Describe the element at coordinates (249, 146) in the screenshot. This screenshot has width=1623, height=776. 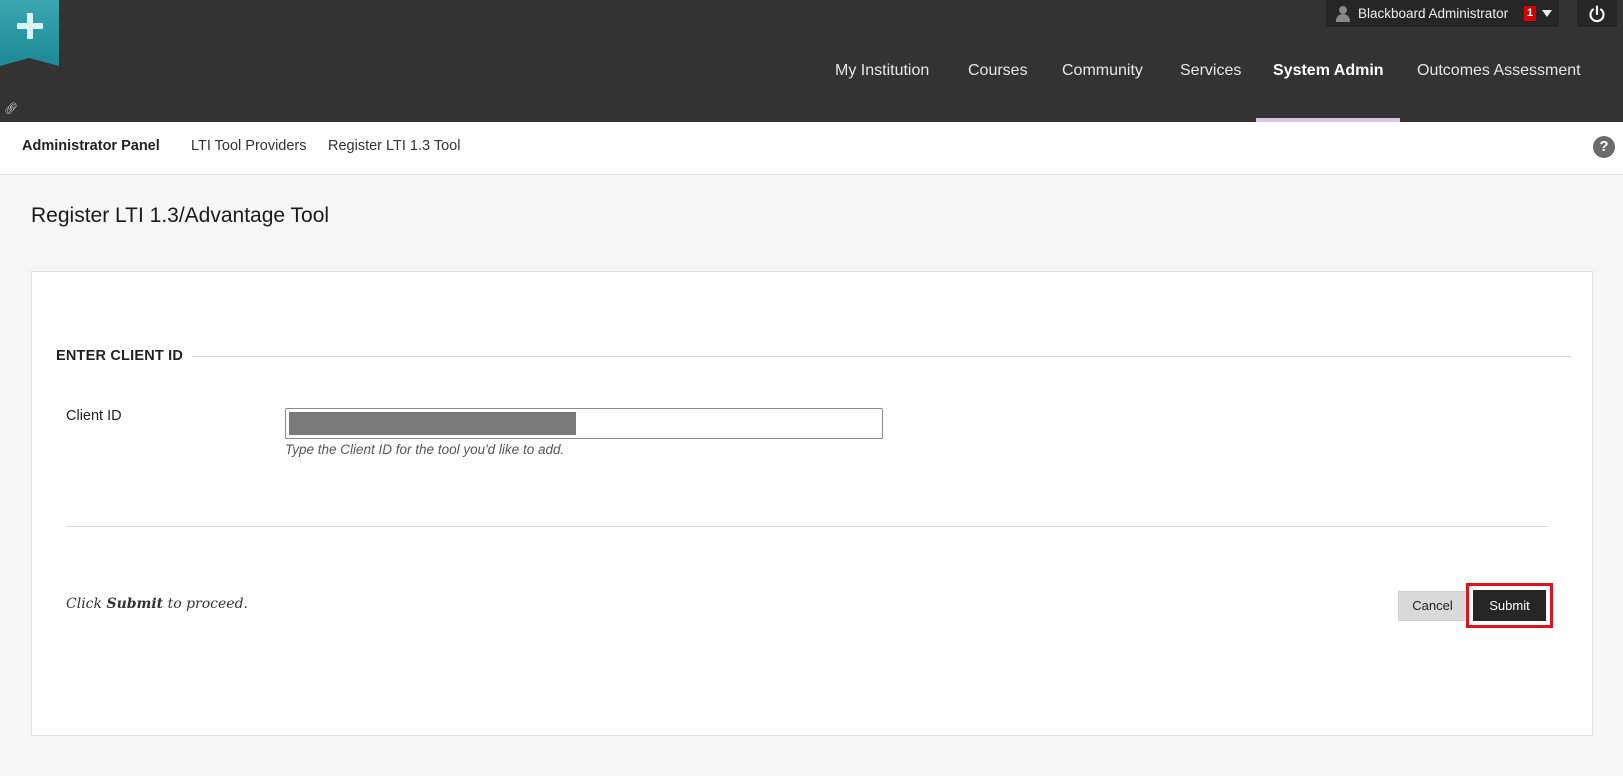
I see `breadcrumb-lti-tool-providers: LTI Tool Providers` at that location.